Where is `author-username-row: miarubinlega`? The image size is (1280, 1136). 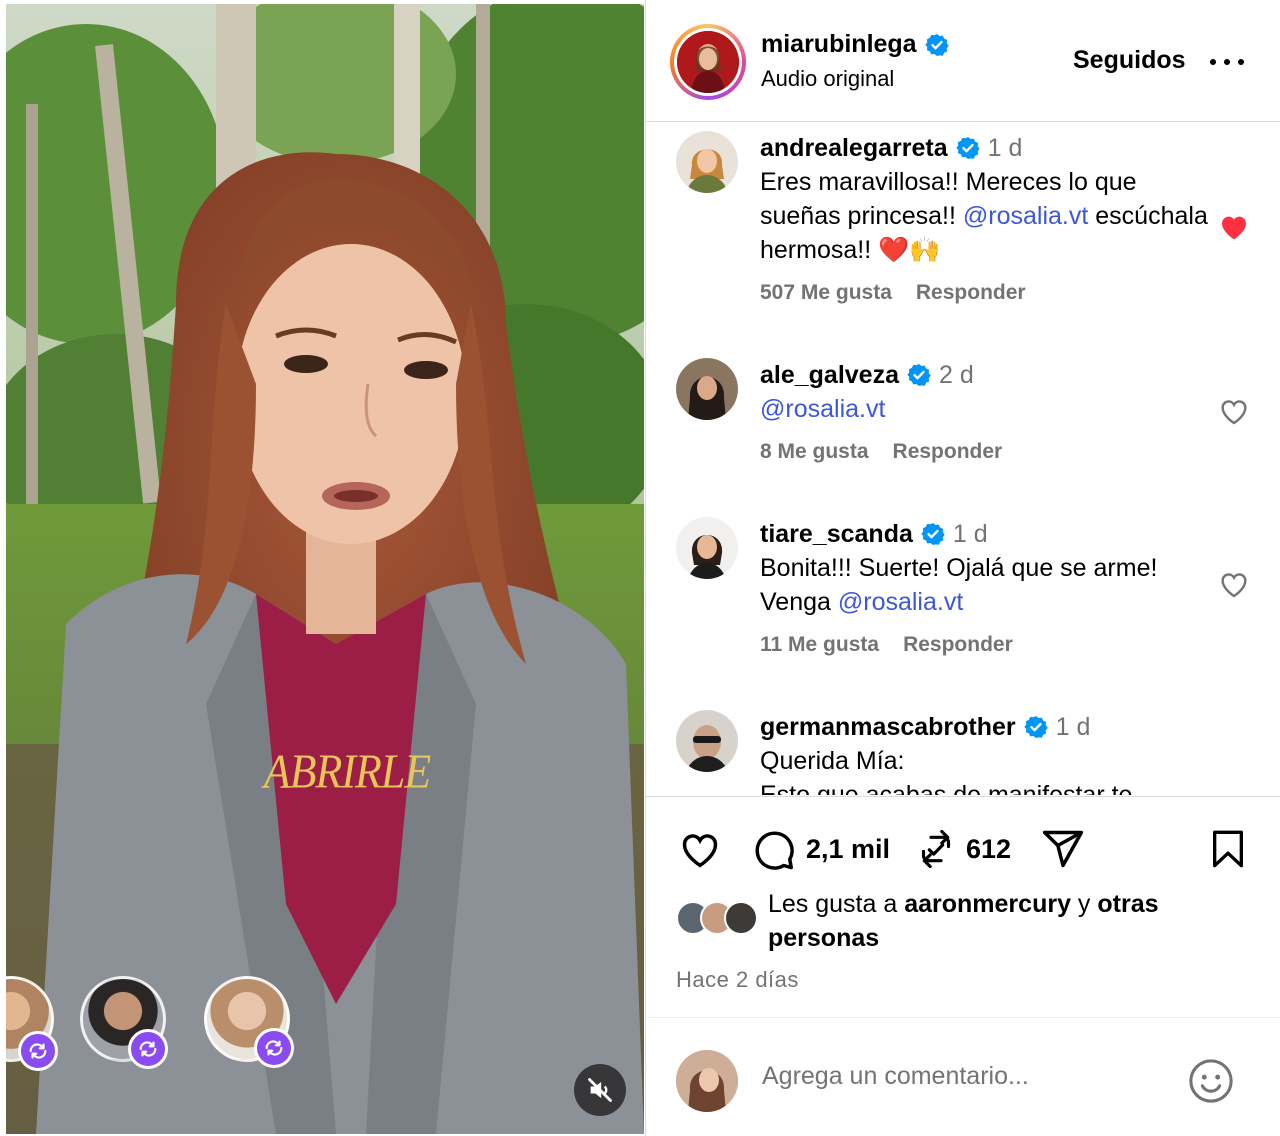
author-username-row: miarubinlega is located at coordinates (855, 44).